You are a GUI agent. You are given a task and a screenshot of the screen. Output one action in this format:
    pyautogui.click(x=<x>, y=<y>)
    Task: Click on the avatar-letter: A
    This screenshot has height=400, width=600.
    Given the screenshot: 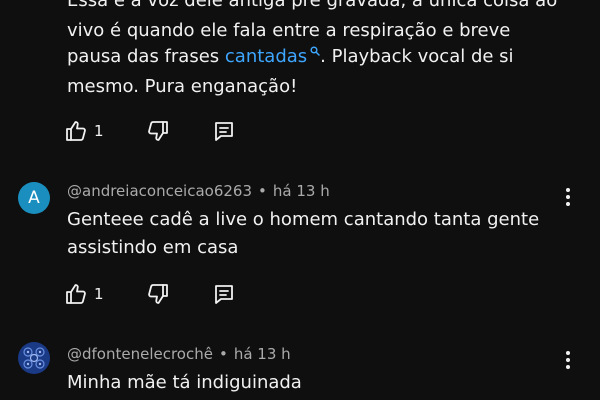 What is the action you would take?
    pyautogui.click(x=34, y=198)
    